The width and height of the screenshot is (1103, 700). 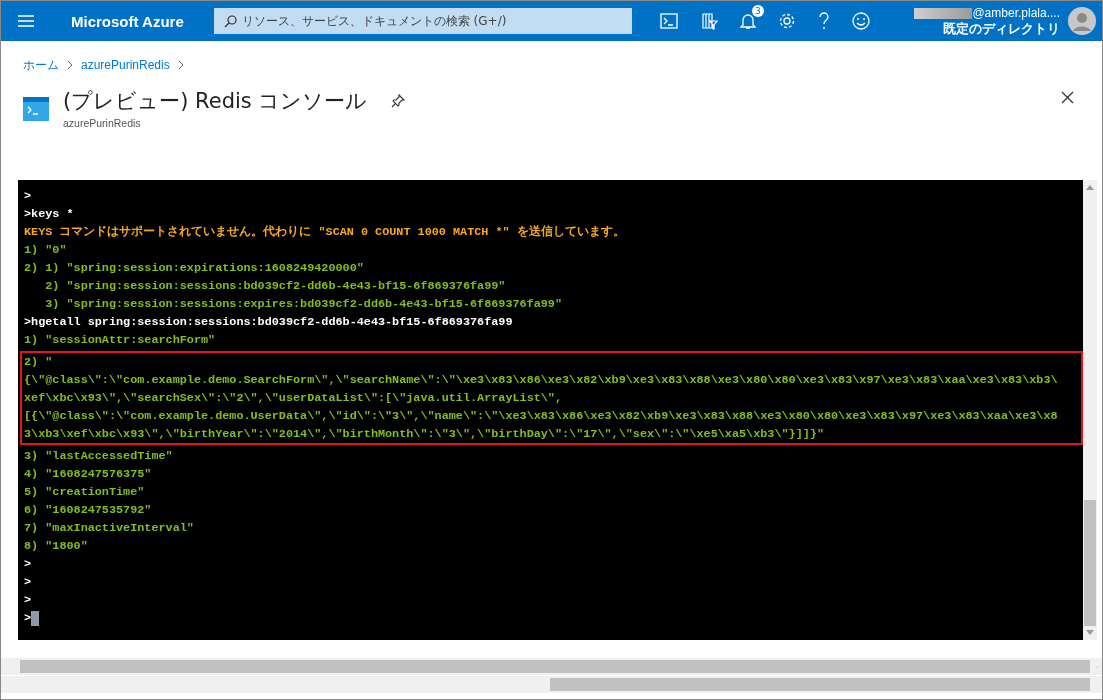 What do you see at coordinates (35, 618) in the screenshot?
I see `text-cursor` at bounding box center [35, 618].